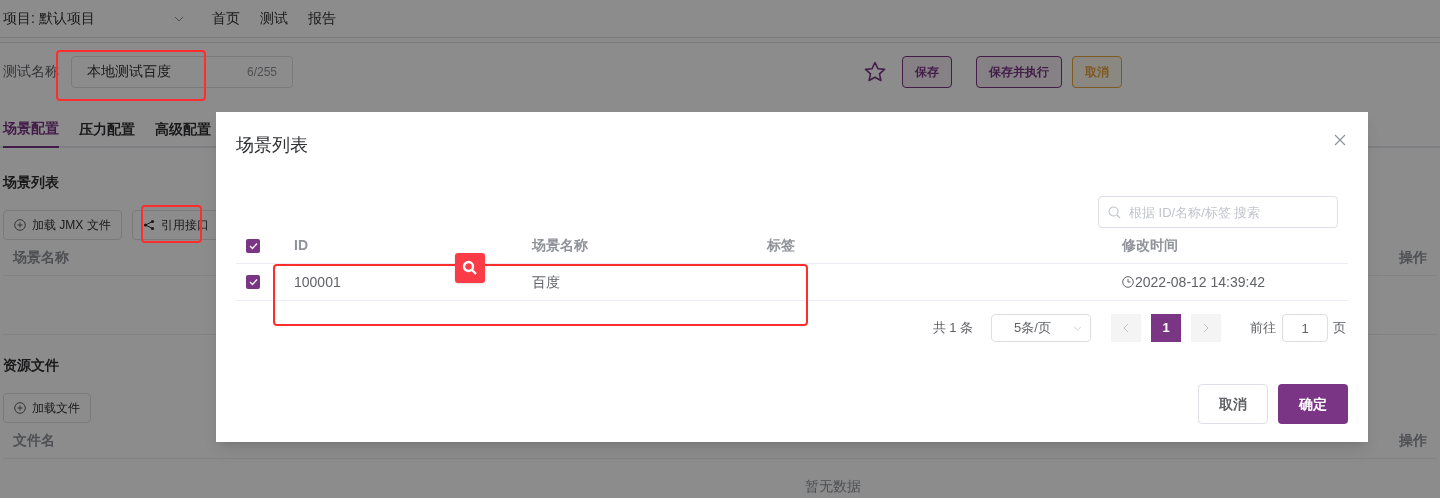 Image resolution: width=1440 pixels, height=498 pixels. What do you see at coordinates (182, 71) in the screenshot?
I see `test-name-field: 本地测试百度 6/255` at bounding box center [182, 71].